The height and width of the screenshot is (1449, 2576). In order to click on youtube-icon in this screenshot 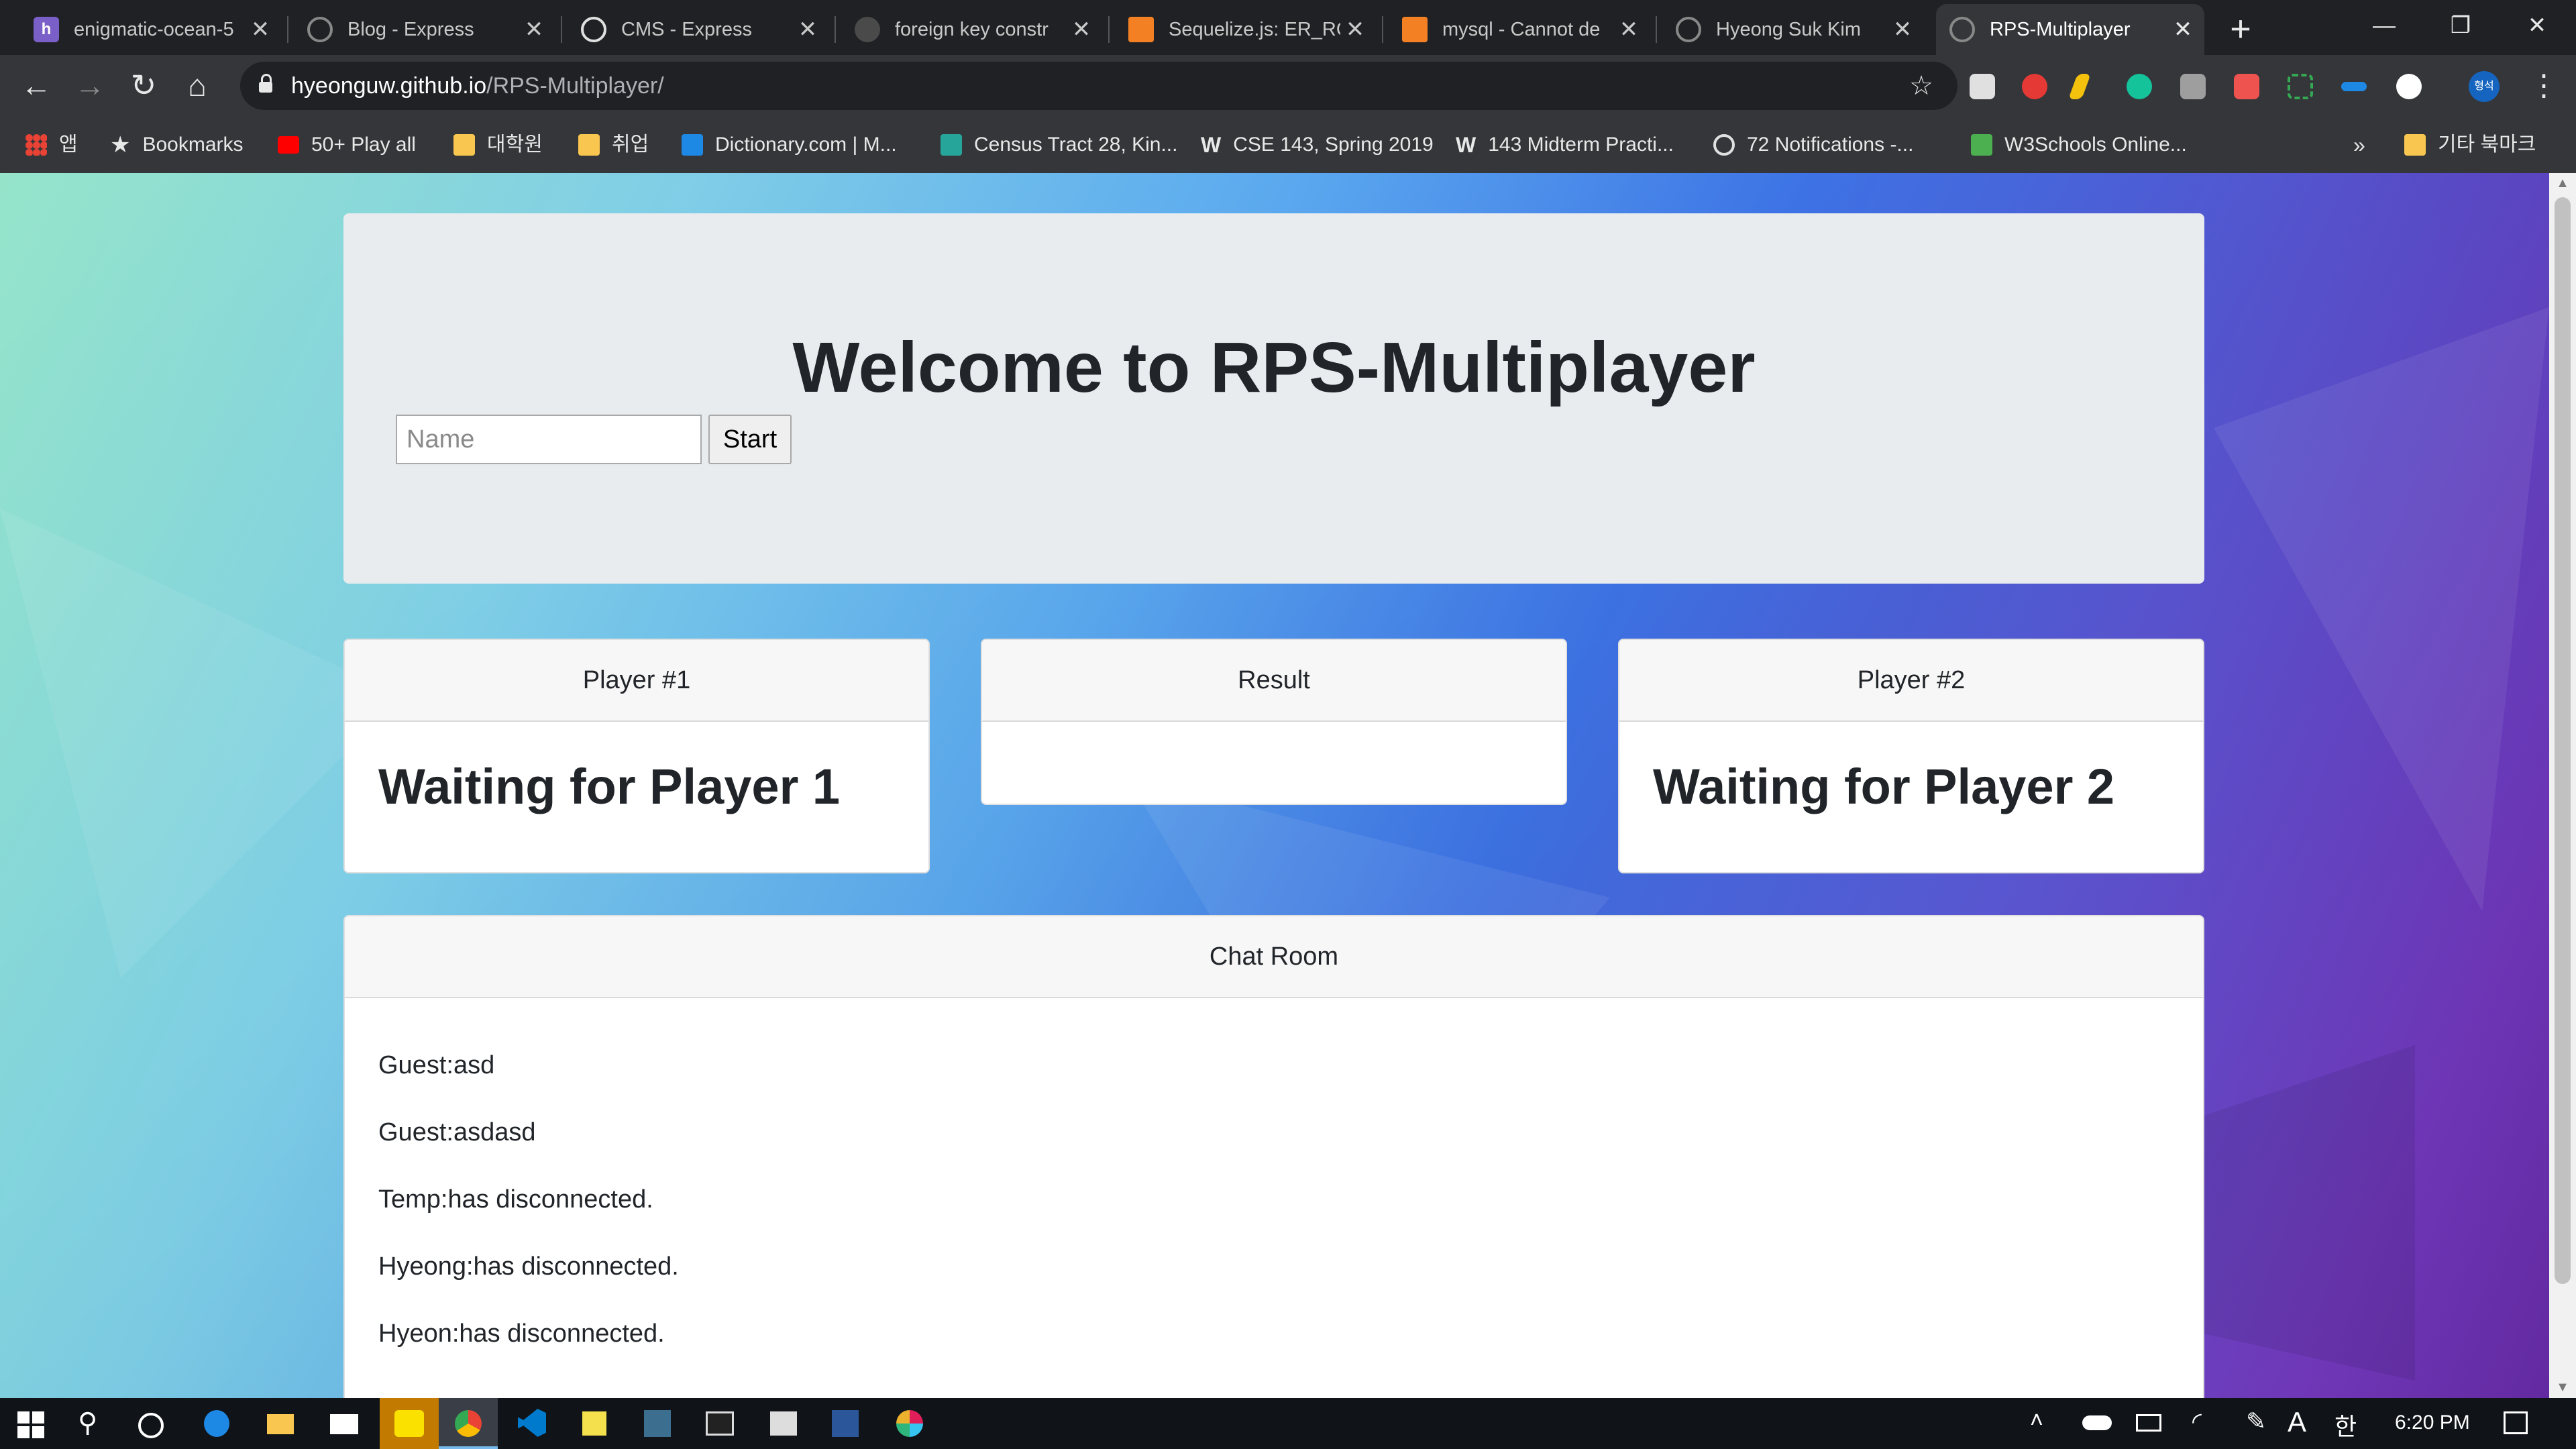, I will do `click(288, 145)`.